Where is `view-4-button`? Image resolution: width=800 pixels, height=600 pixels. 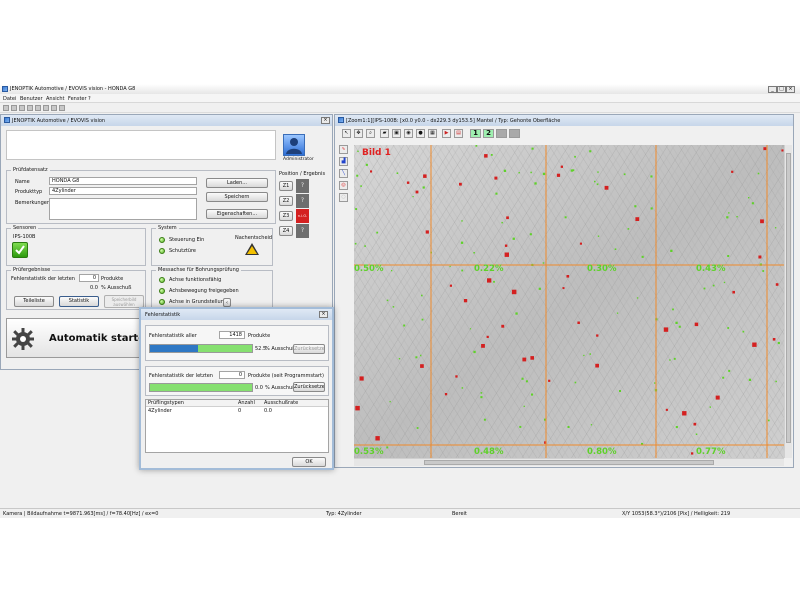 view-4-button is located at coordinates (514, 133).